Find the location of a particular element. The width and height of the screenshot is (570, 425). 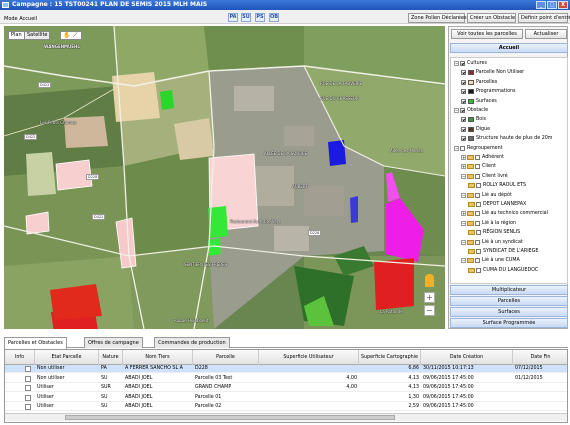

column-header: Nature is located at coordinates (111, 357).